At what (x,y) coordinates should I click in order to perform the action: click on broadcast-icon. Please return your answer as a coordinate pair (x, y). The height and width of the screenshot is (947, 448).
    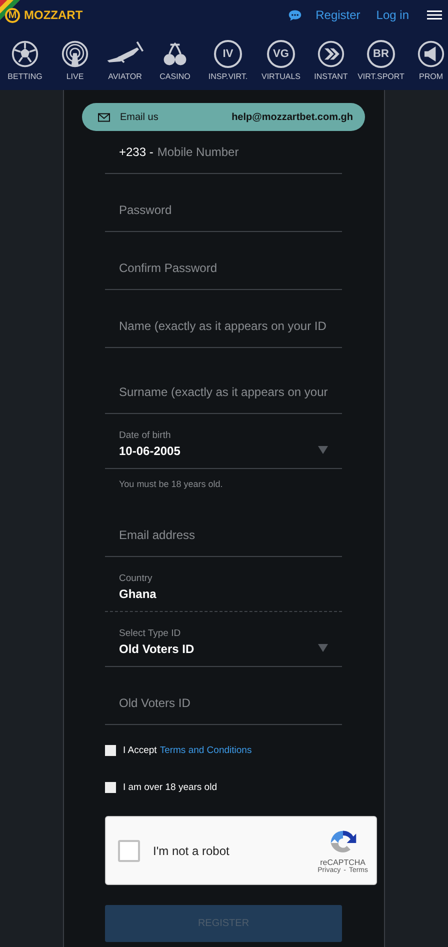
    Looking at the image, I should click on (75, 54).